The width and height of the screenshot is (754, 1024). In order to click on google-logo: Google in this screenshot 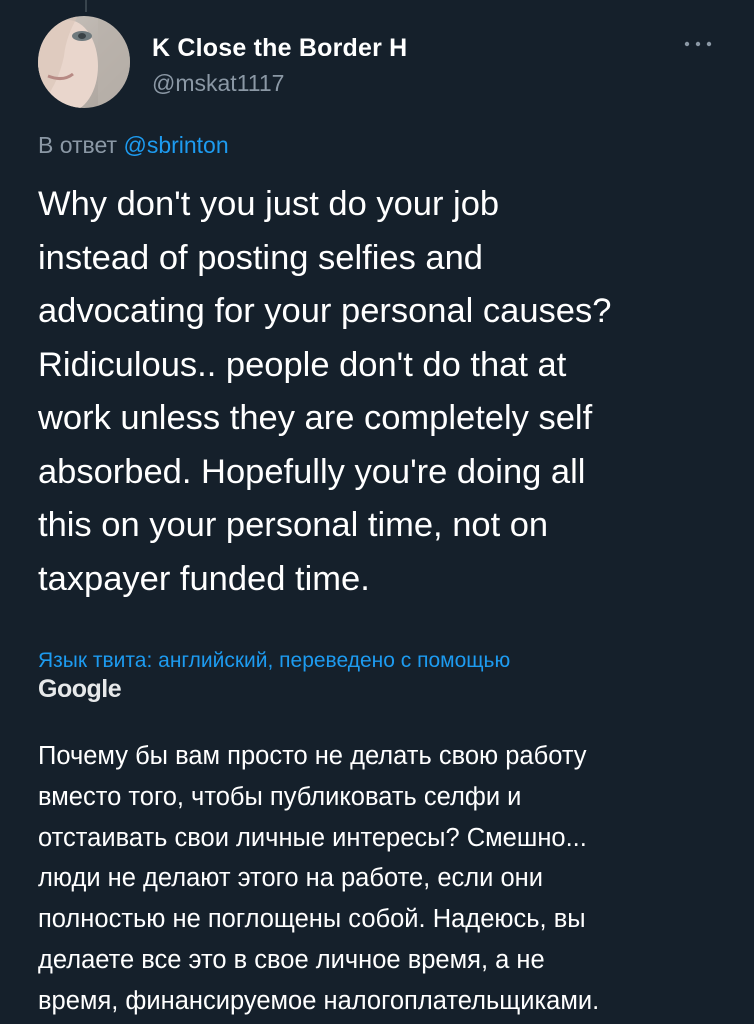, I will do `click(80, 689)`.